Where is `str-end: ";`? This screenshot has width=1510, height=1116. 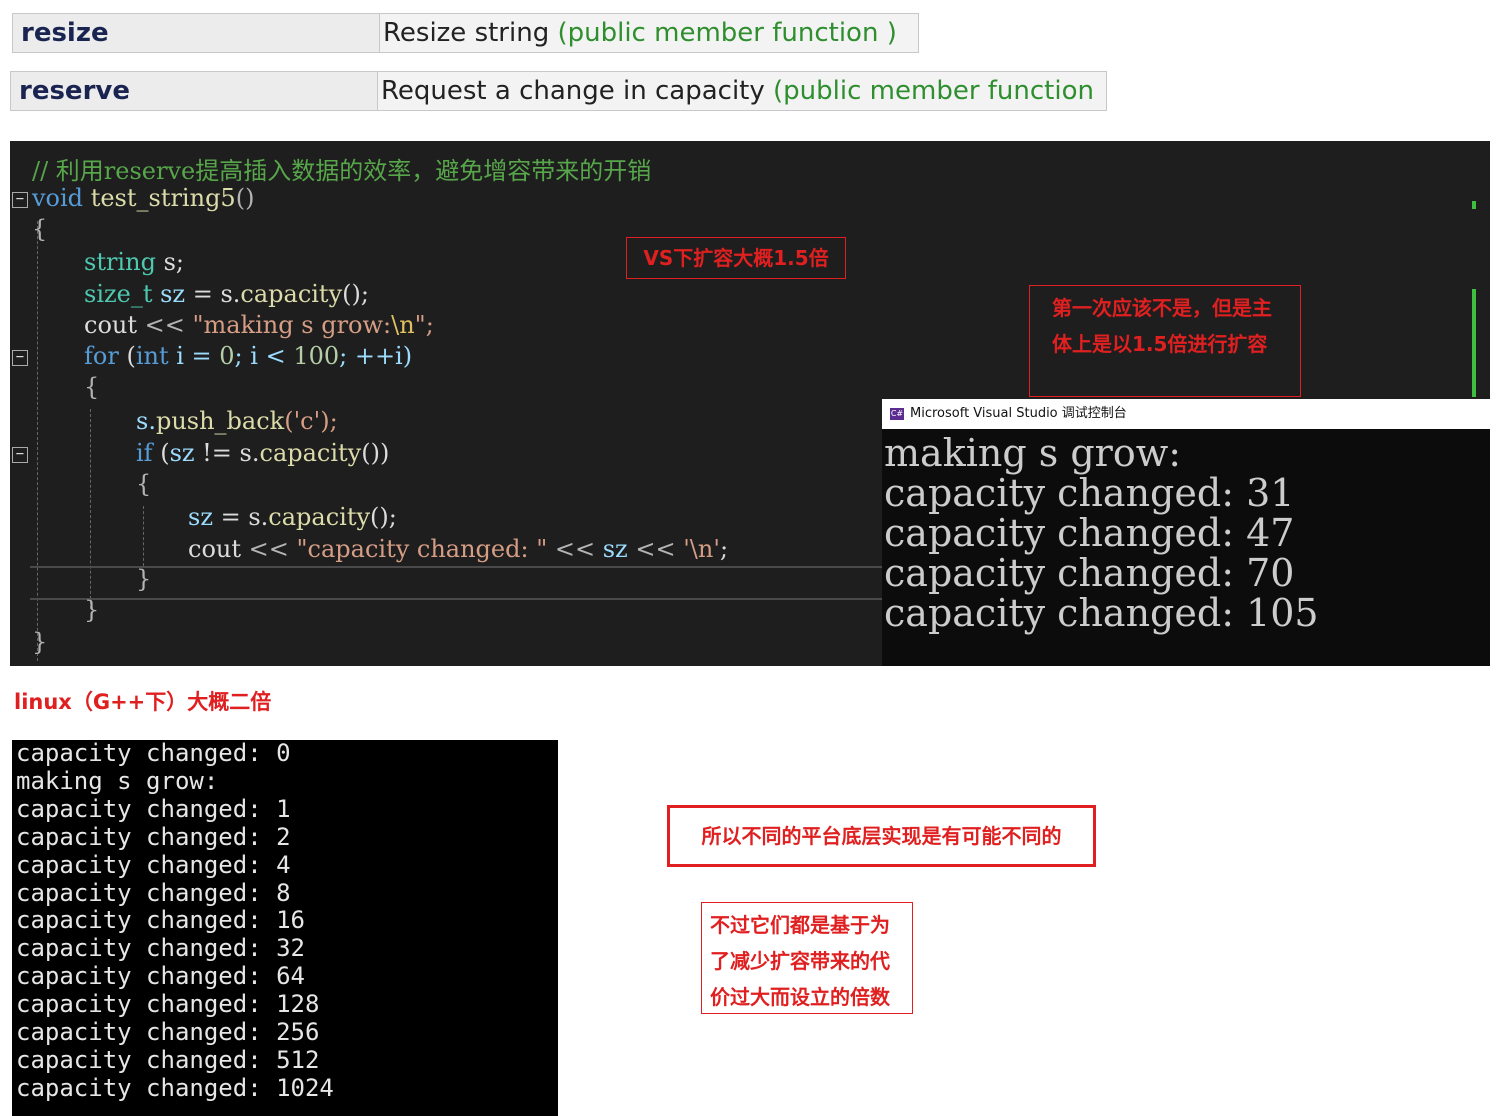
str-end: "; is located at coordinates (424, 325).